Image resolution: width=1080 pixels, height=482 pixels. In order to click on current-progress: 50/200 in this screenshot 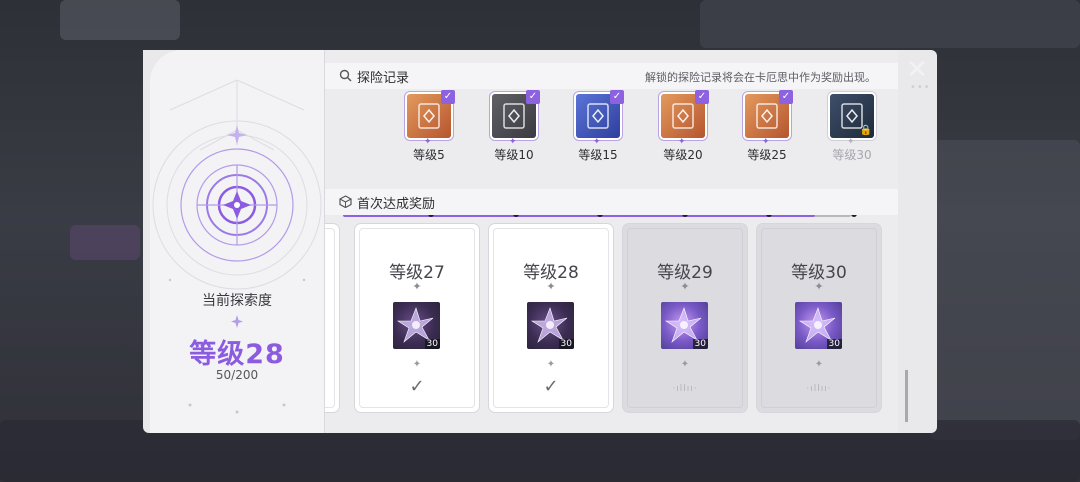, I will do `click(237, 375)`.